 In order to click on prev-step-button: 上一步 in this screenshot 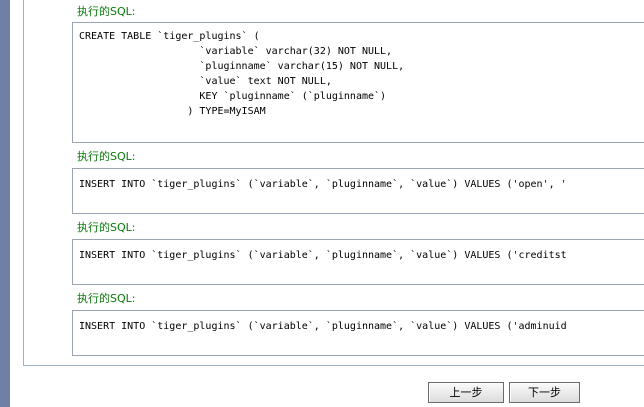, I will do `click(466, 392)`.